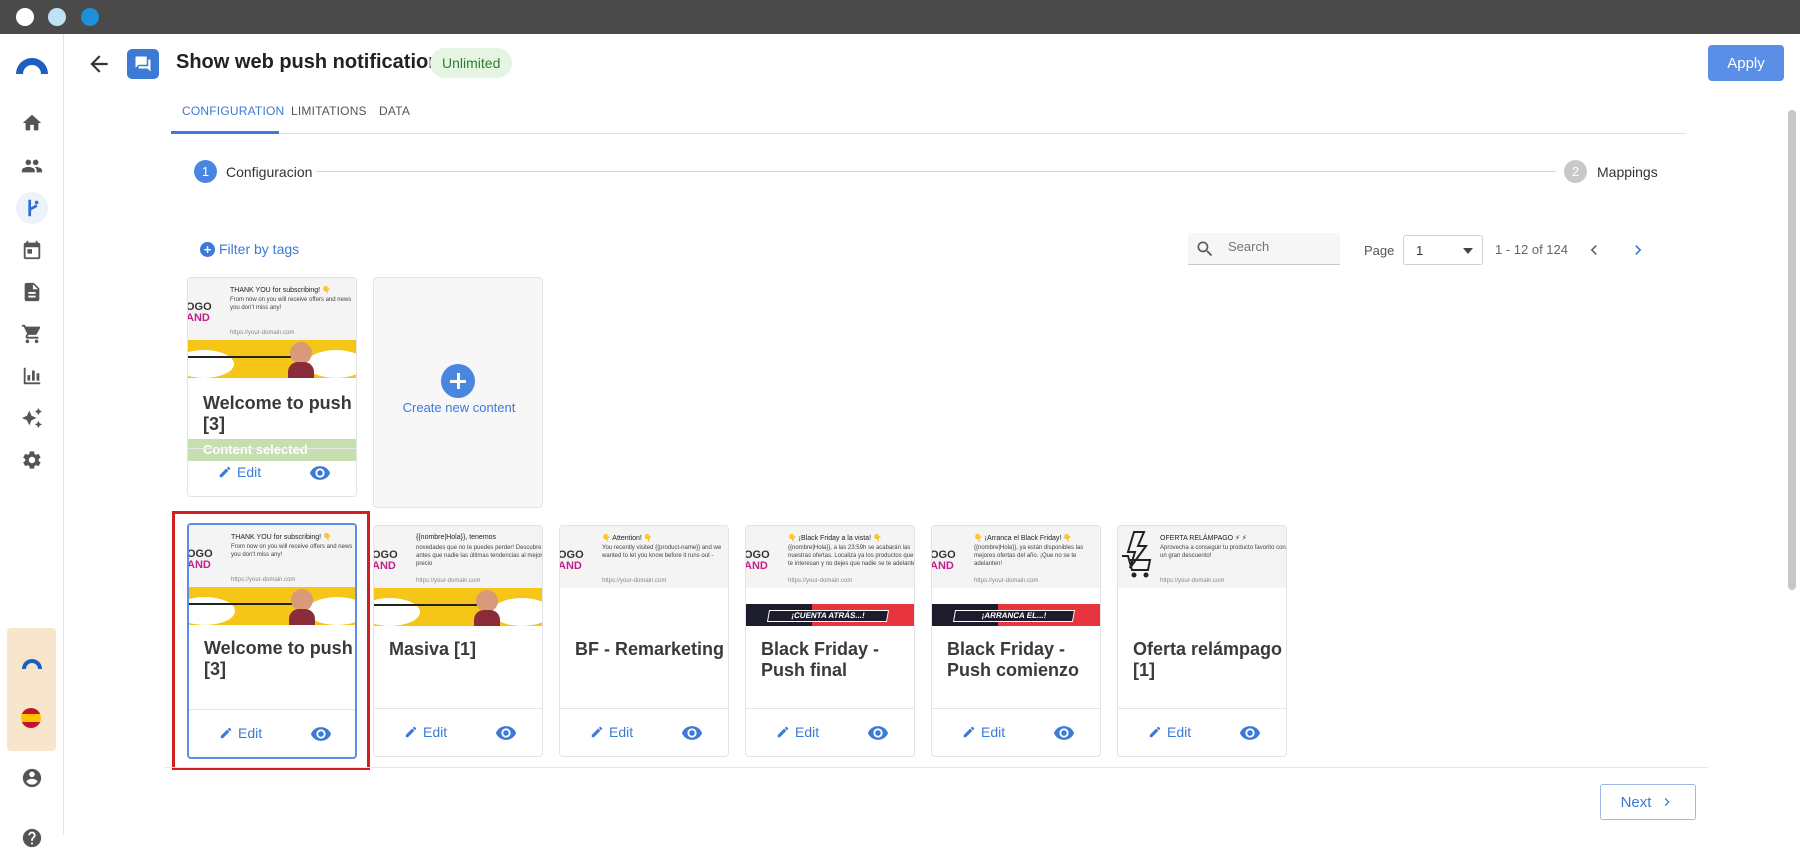 The image size is (1800, 854). Describe the element at coordinates (459, 407) in the screenshot. I see `create-new-content-label: Create new content` at that location.